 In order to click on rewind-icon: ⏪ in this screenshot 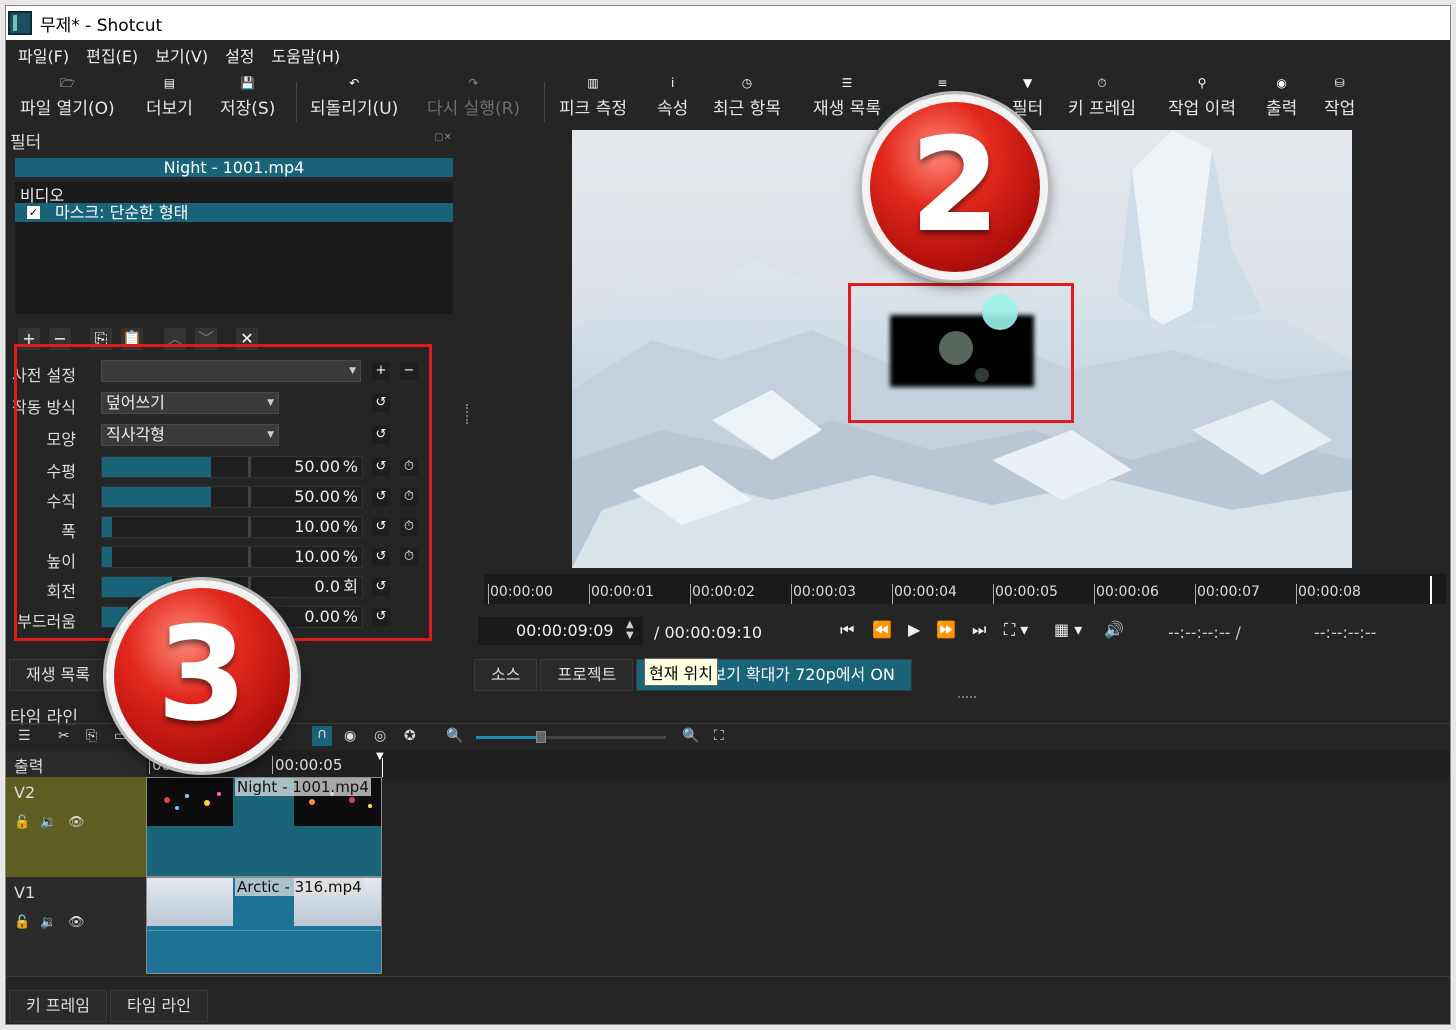, I will do `click(882, 629)`.